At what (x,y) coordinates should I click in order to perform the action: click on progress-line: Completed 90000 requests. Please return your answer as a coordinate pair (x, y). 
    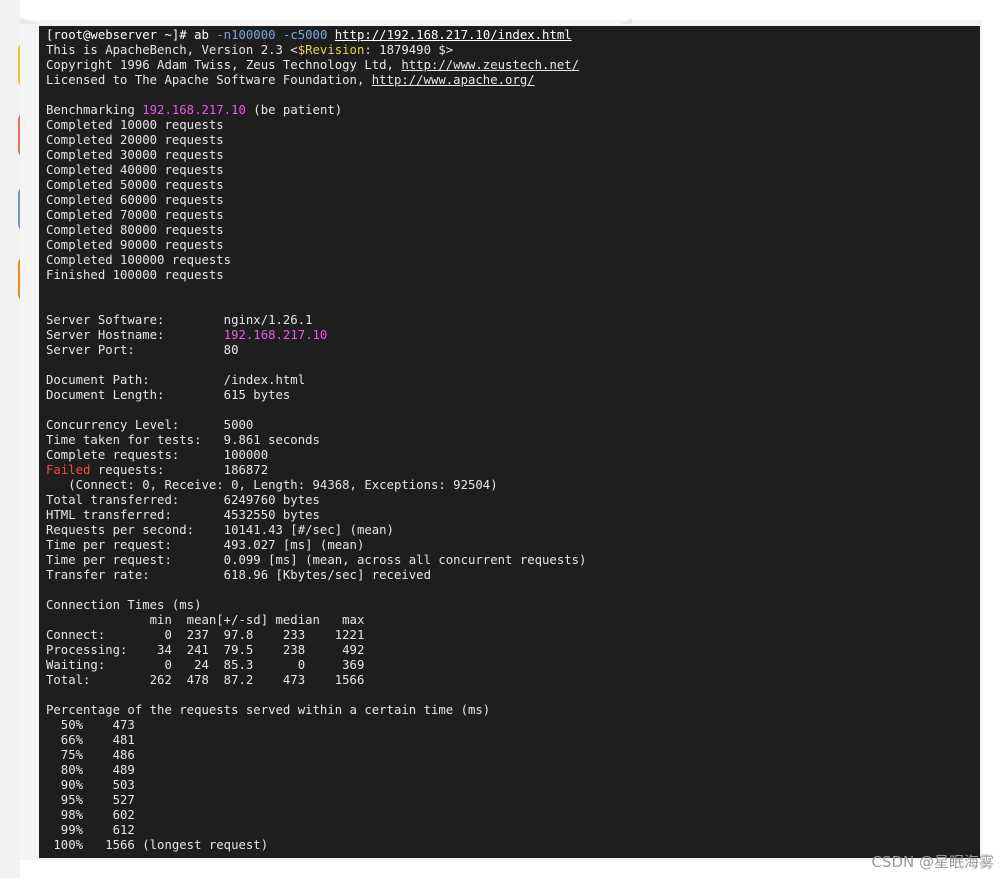
    Looking at the image, I should click on (135, 245).